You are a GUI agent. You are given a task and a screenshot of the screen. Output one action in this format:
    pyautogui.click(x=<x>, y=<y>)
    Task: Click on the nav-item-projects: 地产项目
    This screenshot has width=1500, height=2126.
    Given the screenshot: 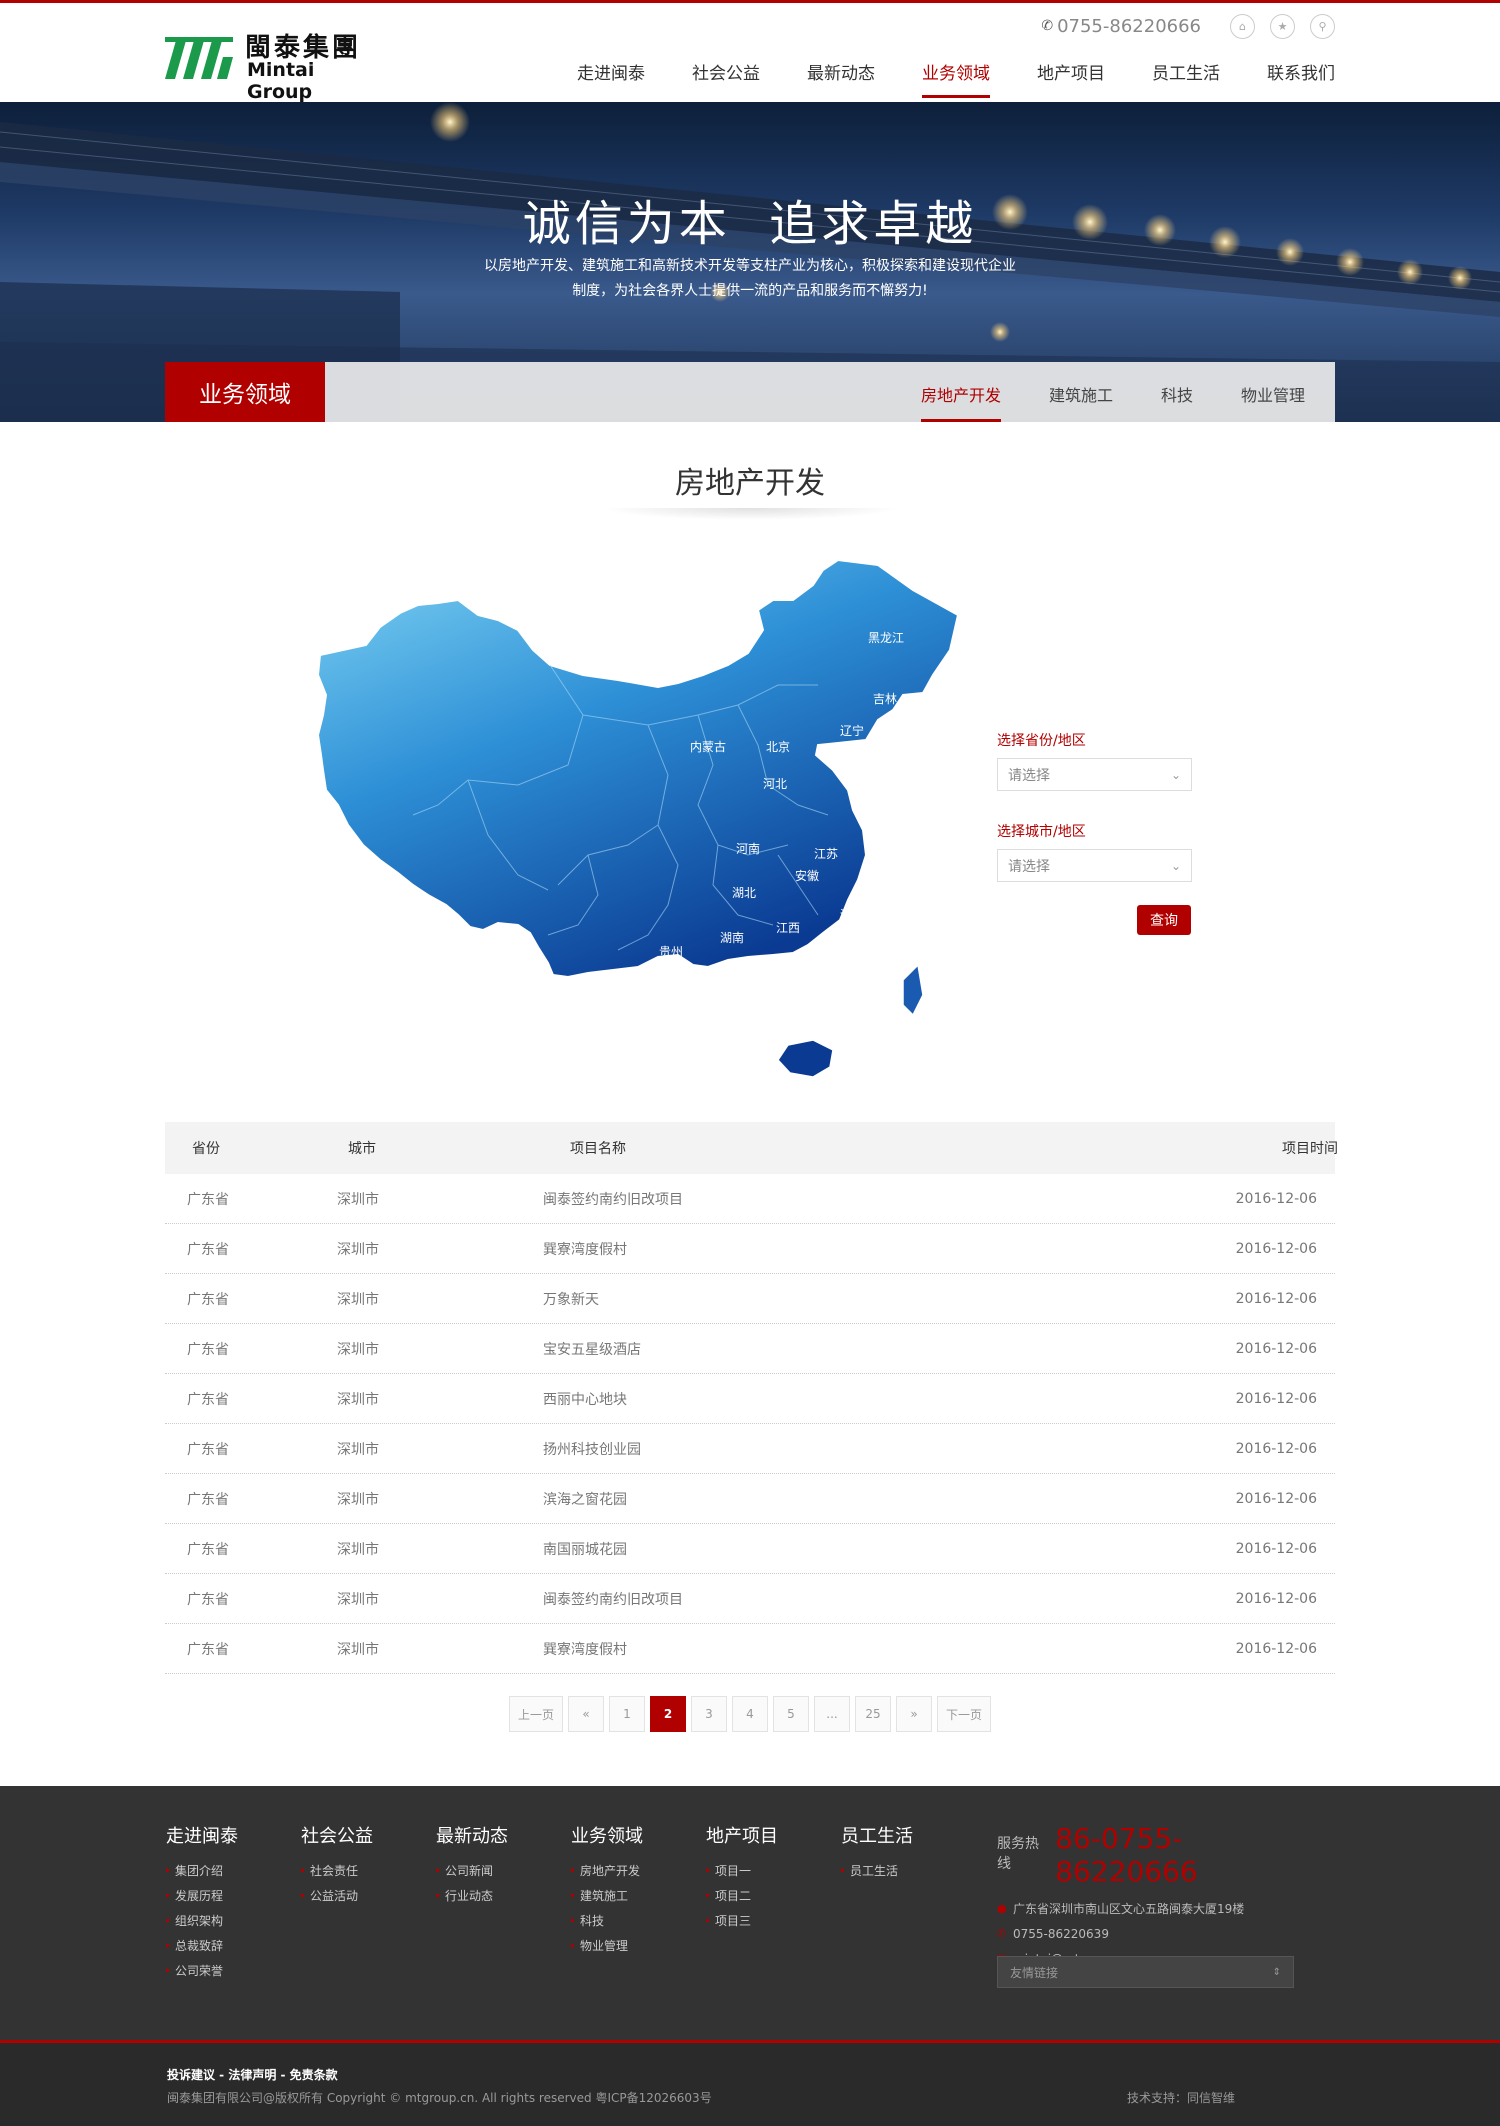 What is the action you would take?
    pyautogui.click(x=1071, y=78)
    